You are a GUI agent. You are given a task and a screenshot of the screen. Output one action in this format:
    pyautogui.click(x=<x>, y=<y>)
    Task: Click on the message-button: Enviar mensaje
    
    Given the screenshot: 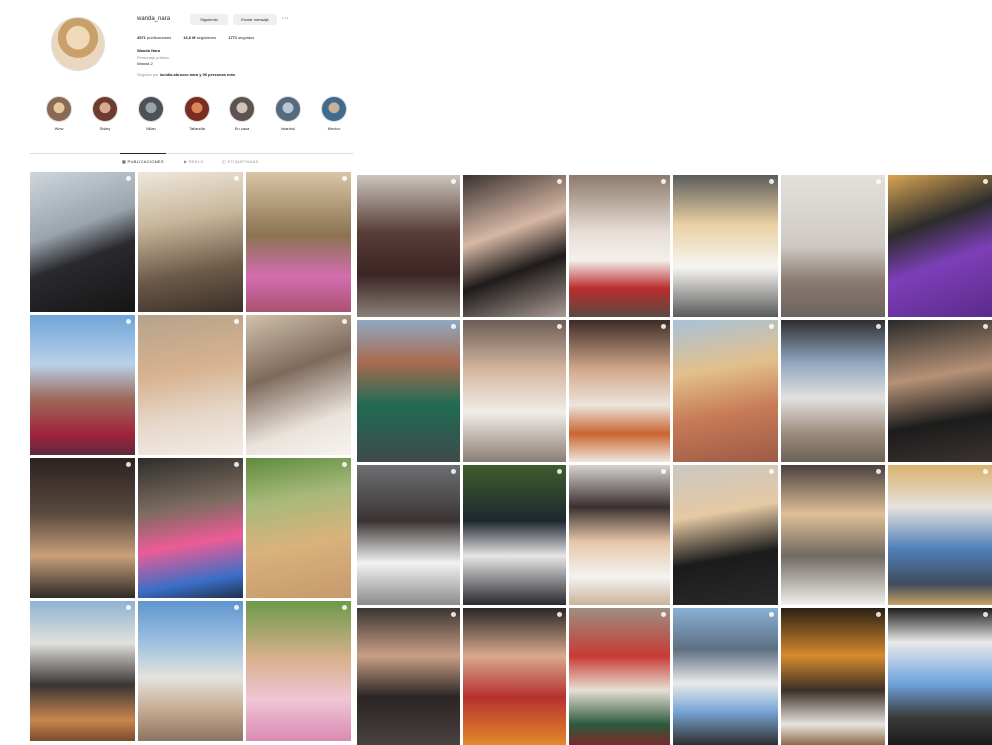 What is the action you would take?
    pyautogui.click(x=255, y=19)
    